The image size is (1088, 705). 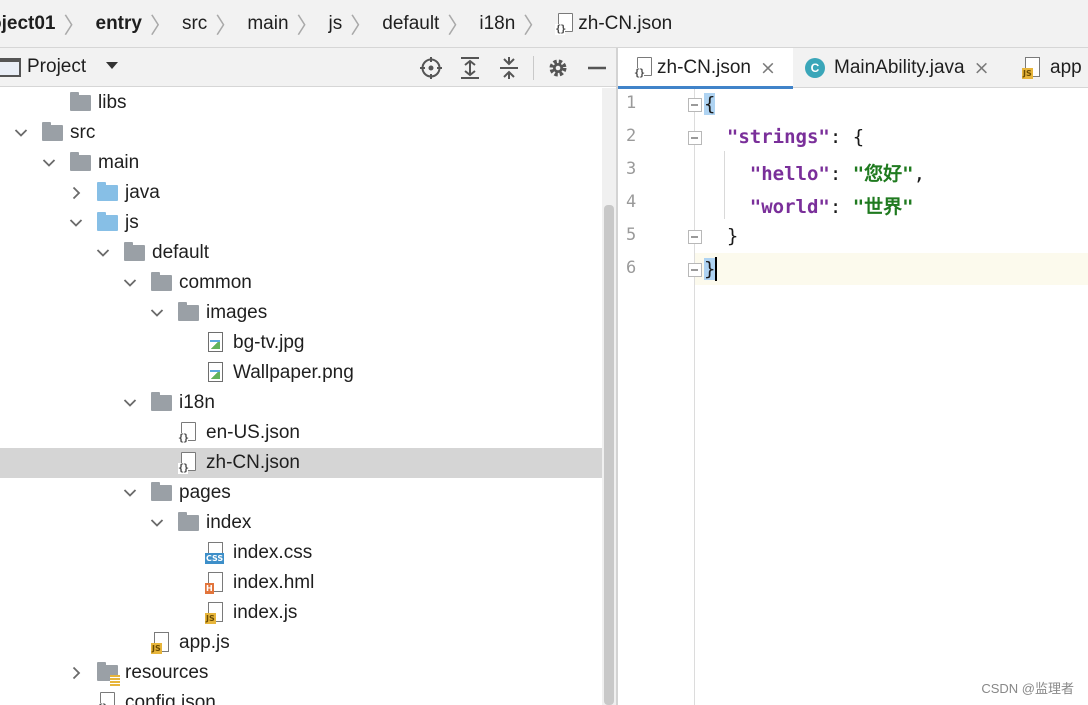 What do you see at coordinates (919, 174) in the screenshot?
I see `code-token: ,` at bounding box center [919, 174].